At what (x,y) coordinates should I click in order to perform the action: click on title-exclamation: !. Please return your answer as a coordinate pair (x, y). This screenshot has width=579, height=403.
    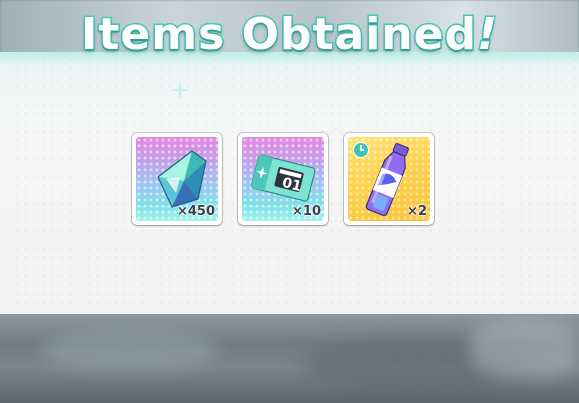
    Looking at the image, I should click on (487, 35).